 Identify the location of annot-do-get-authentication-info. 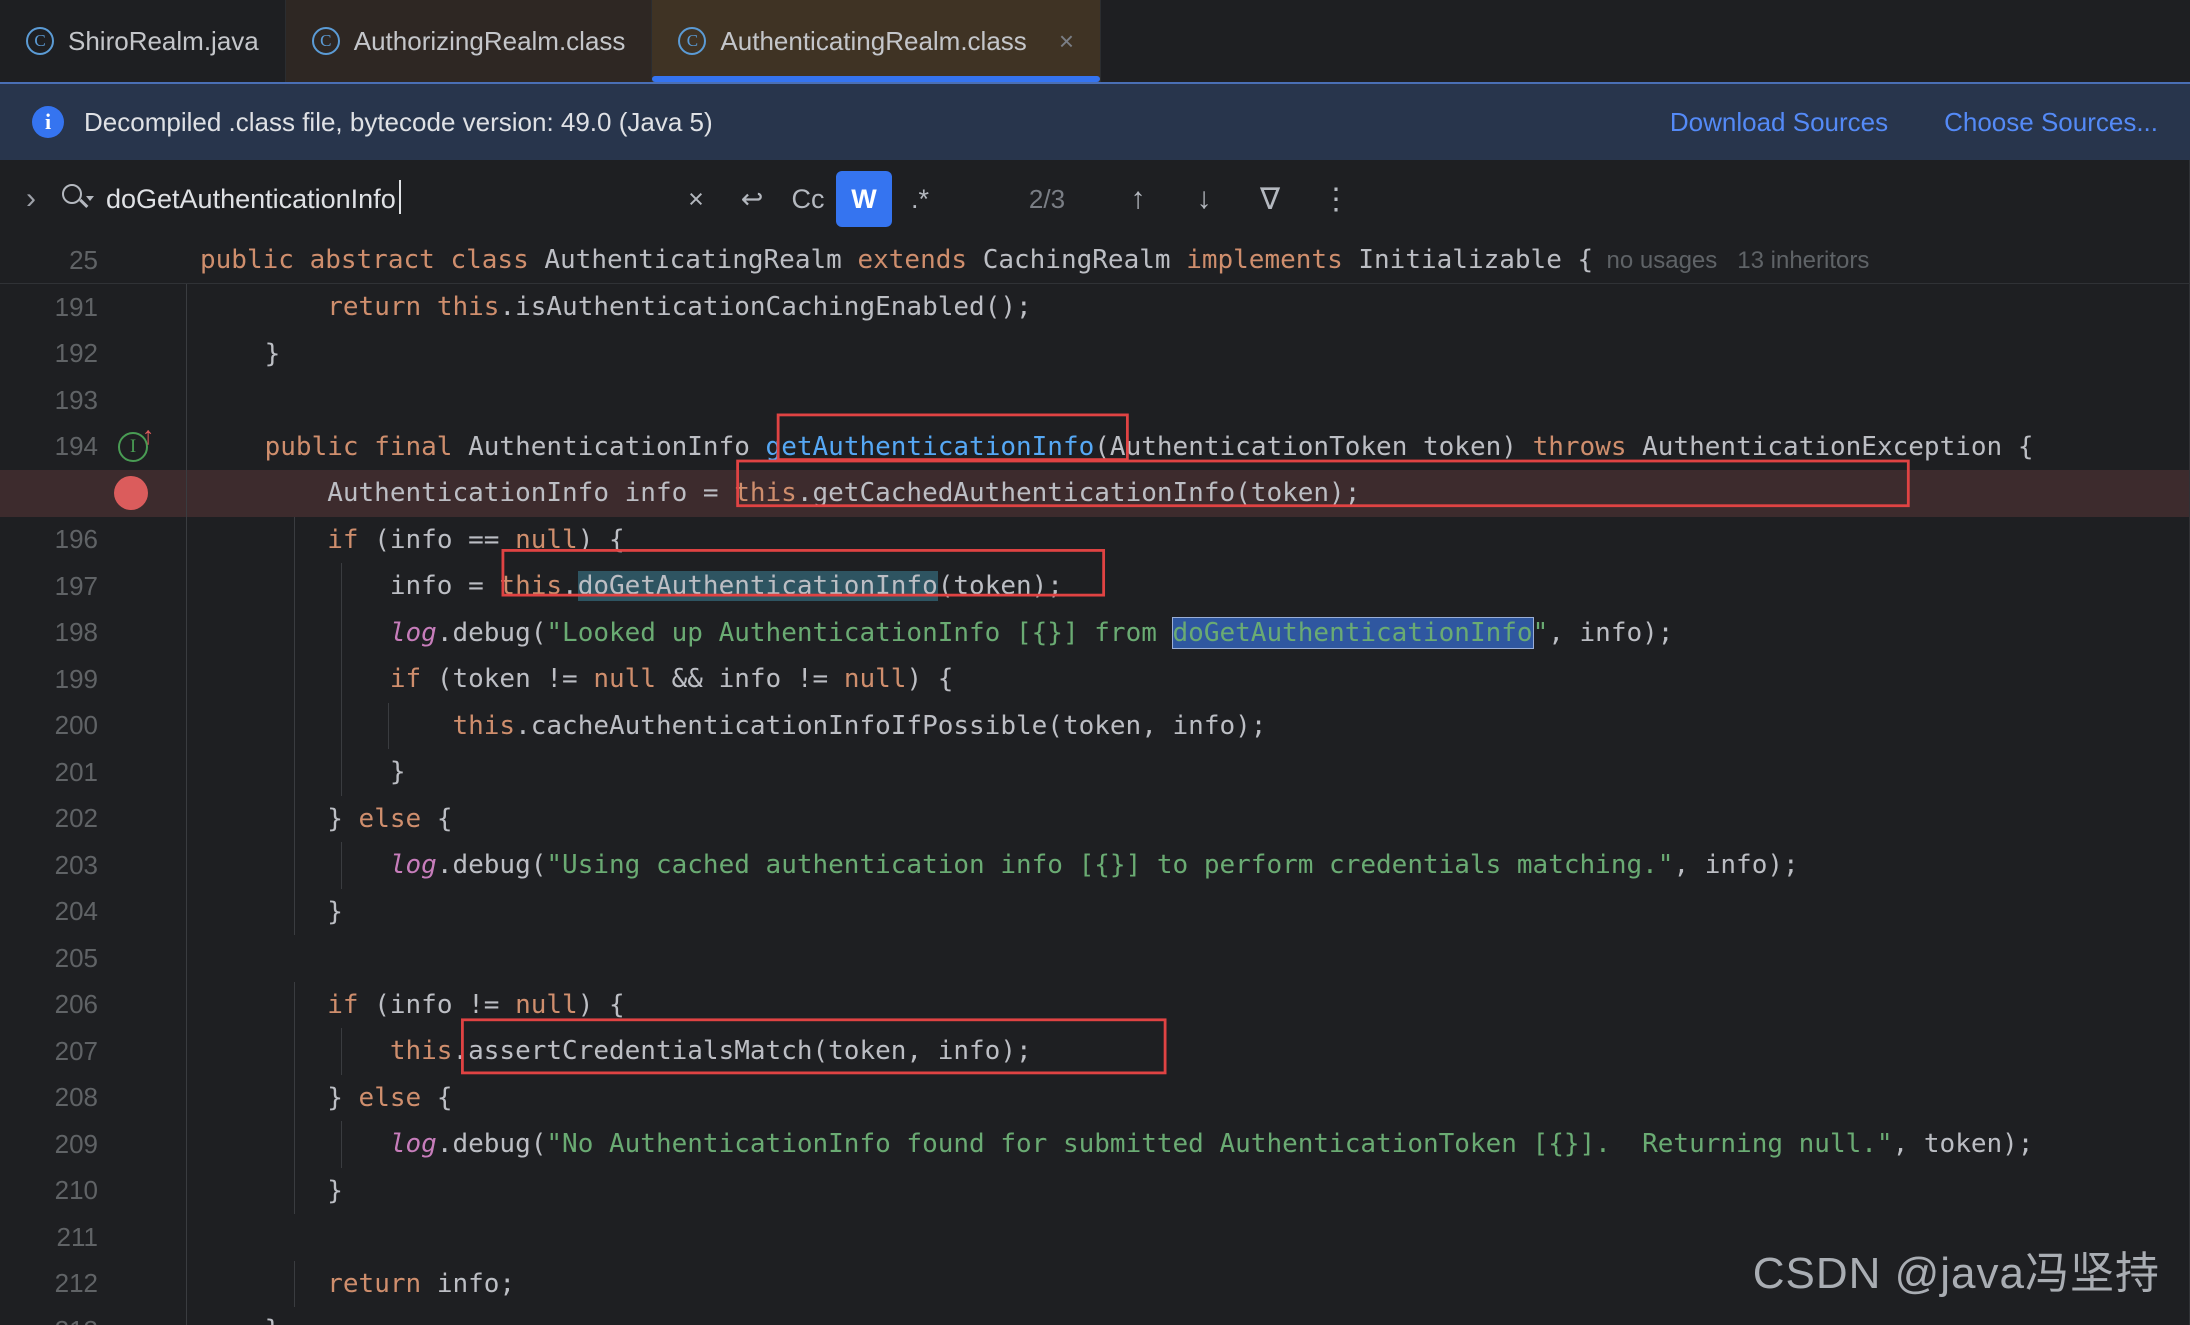
(803, 573).